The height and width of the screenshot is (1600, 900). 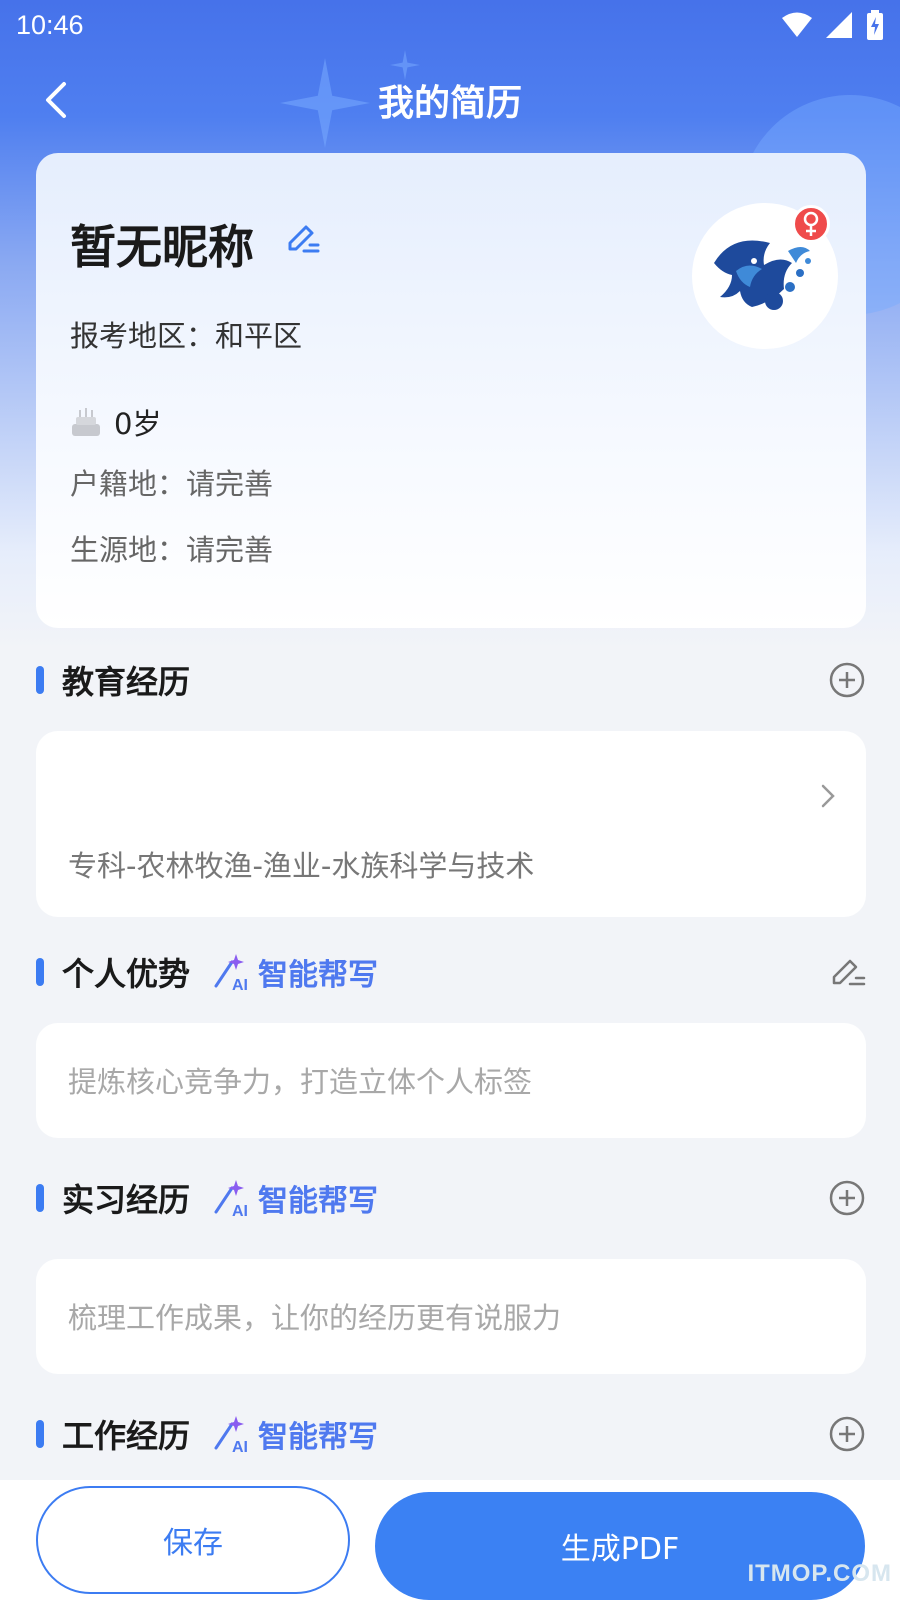 I want to click on female-icon, so click(x=811, y=223).